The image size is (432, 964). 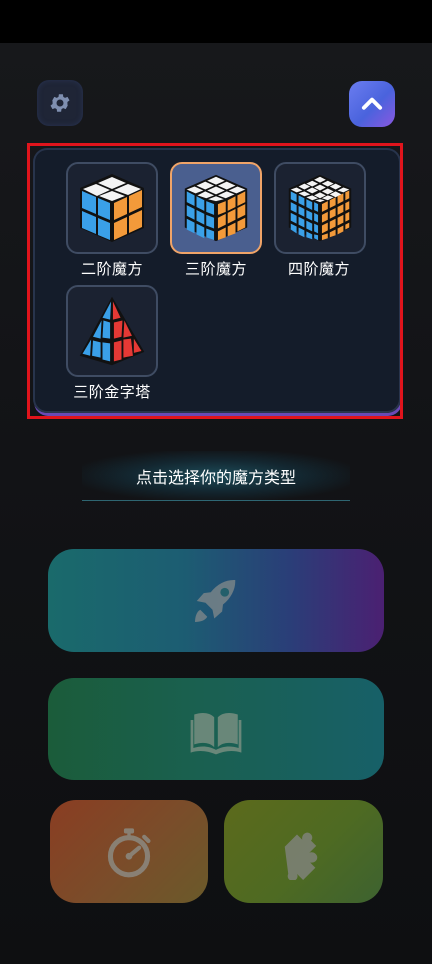 I want to click on timer-button, so click(x=129, y=851).